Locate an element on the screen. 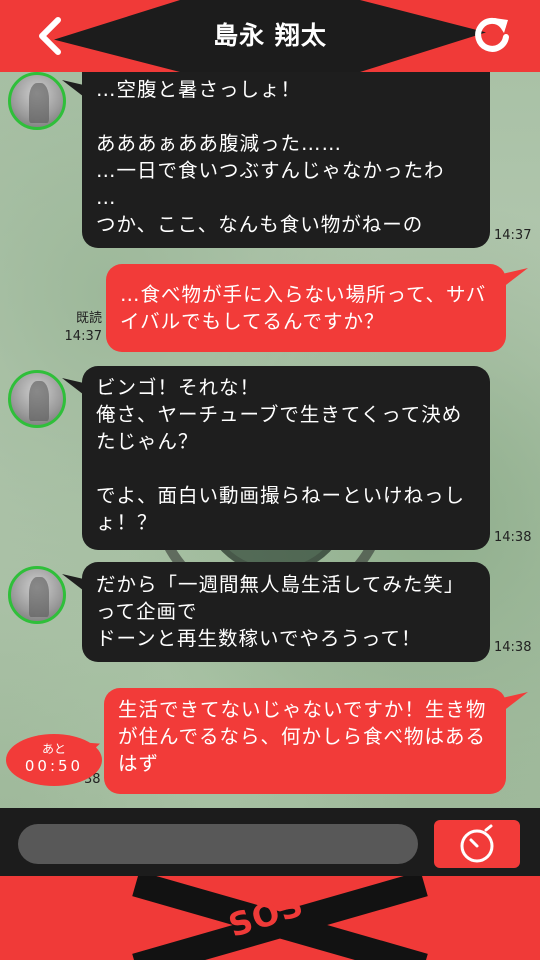 The height and width of the screenshot is (960, 540). back-button is located at coordinates (52, 36).